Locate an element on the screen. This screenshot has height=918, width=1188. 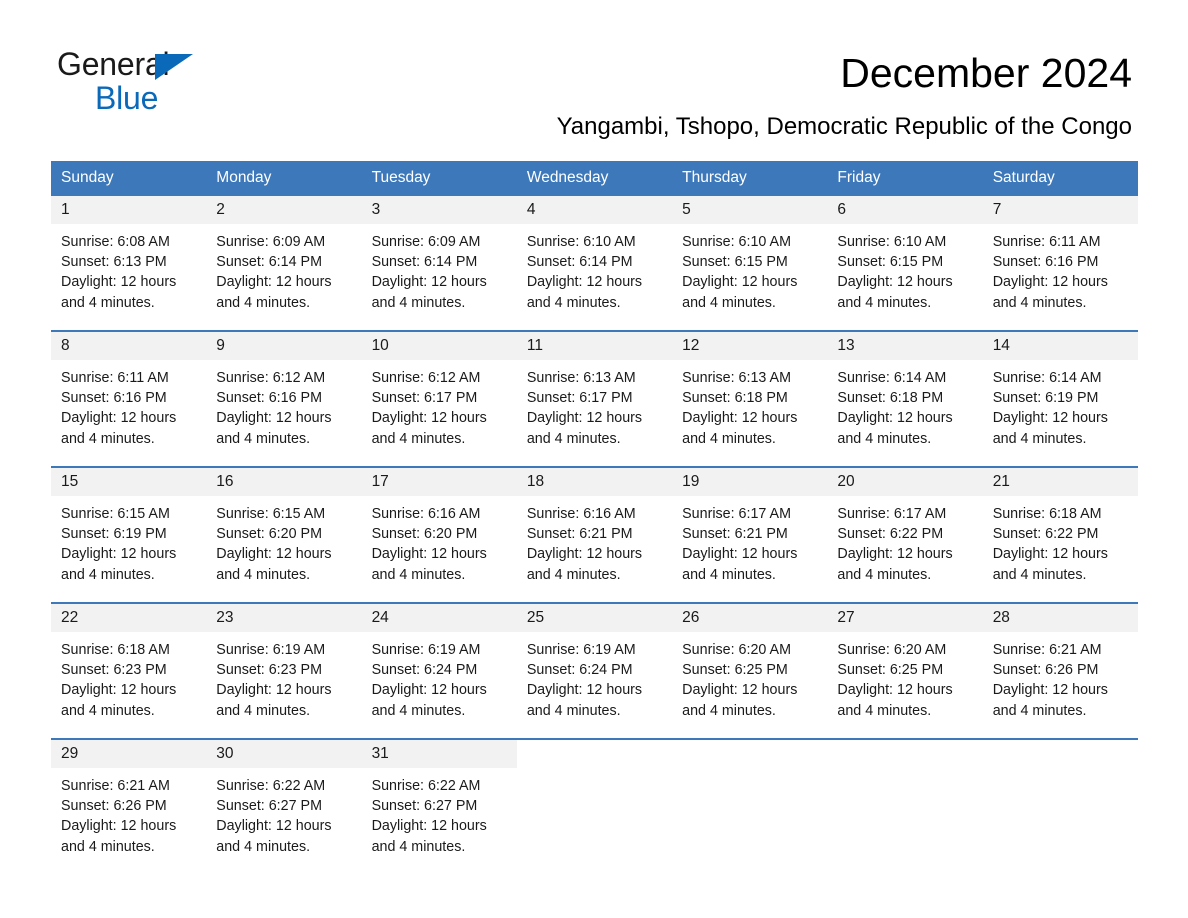
day-number-band: 2 is located at coordinates (284, 210).